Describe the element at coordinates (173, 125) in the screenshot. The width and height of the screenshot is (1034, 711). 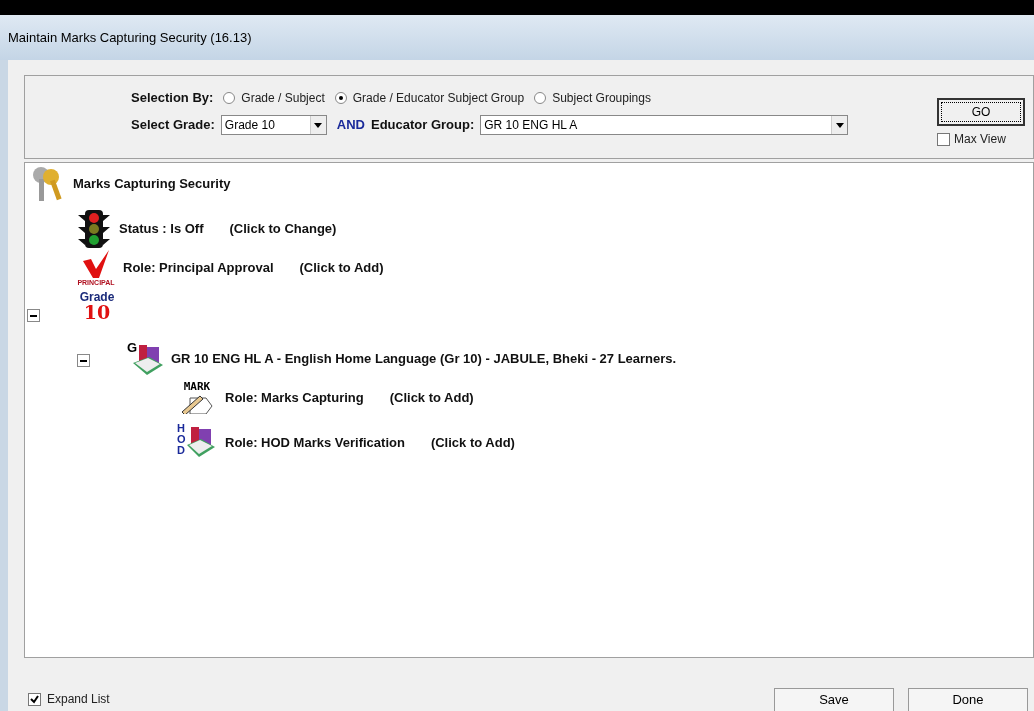
I see `field-label: Select Grade:` at that location.